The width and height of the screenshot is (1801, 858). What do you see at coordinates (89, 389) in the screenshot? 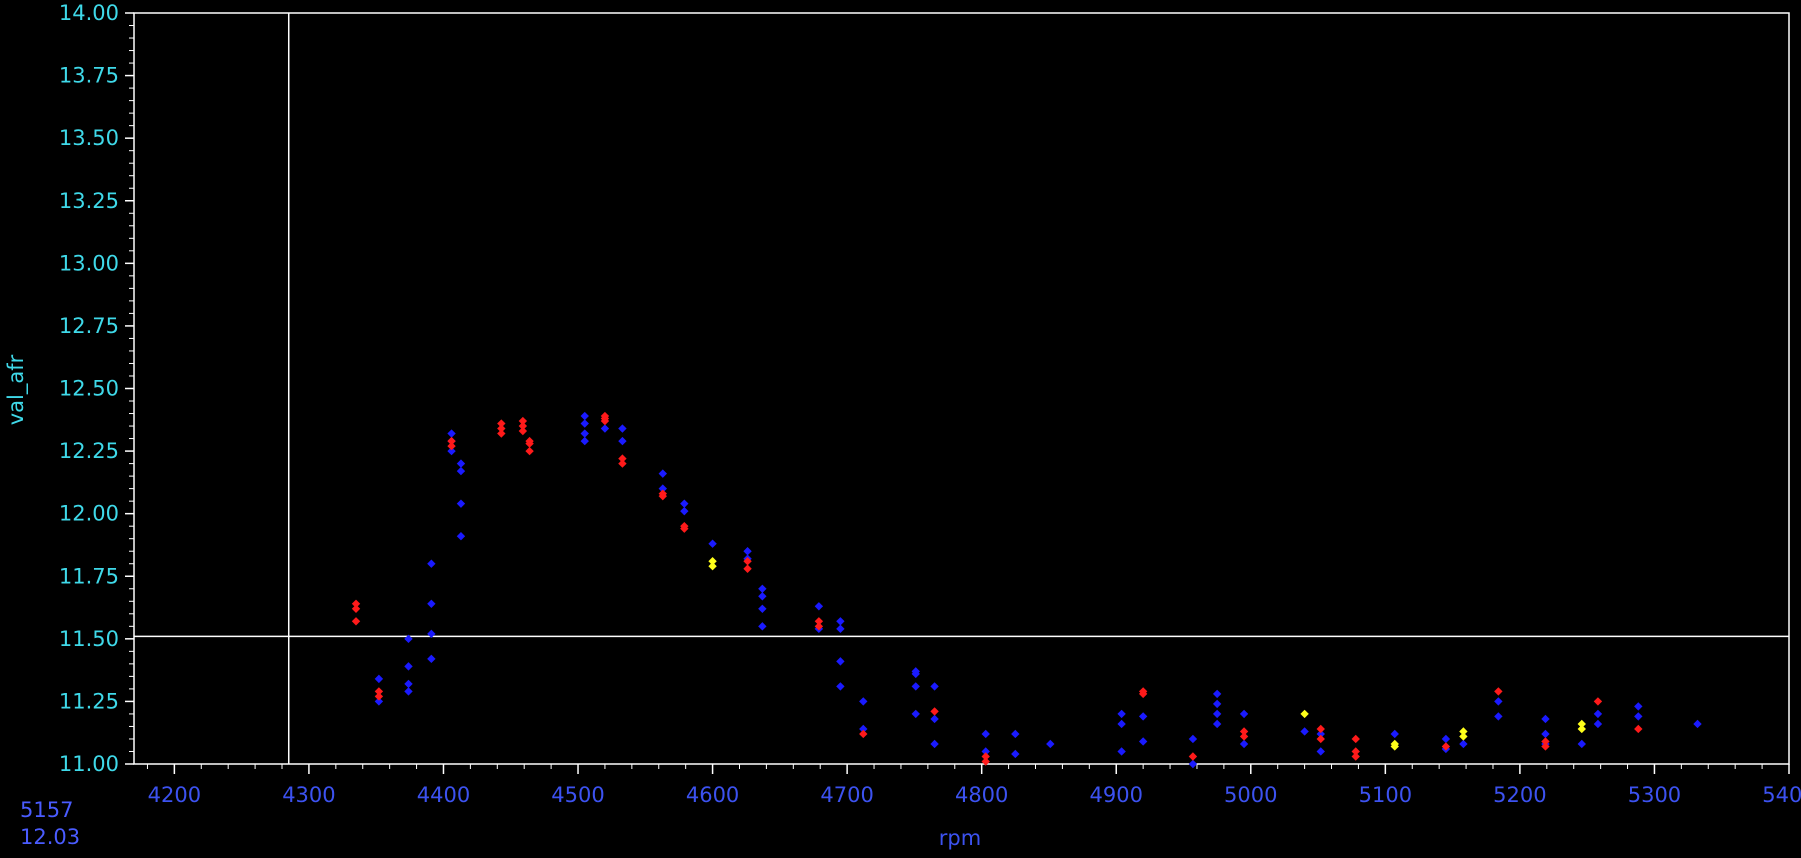
I see `y-tick-label: 12.50` at bounding box center [89, 389].